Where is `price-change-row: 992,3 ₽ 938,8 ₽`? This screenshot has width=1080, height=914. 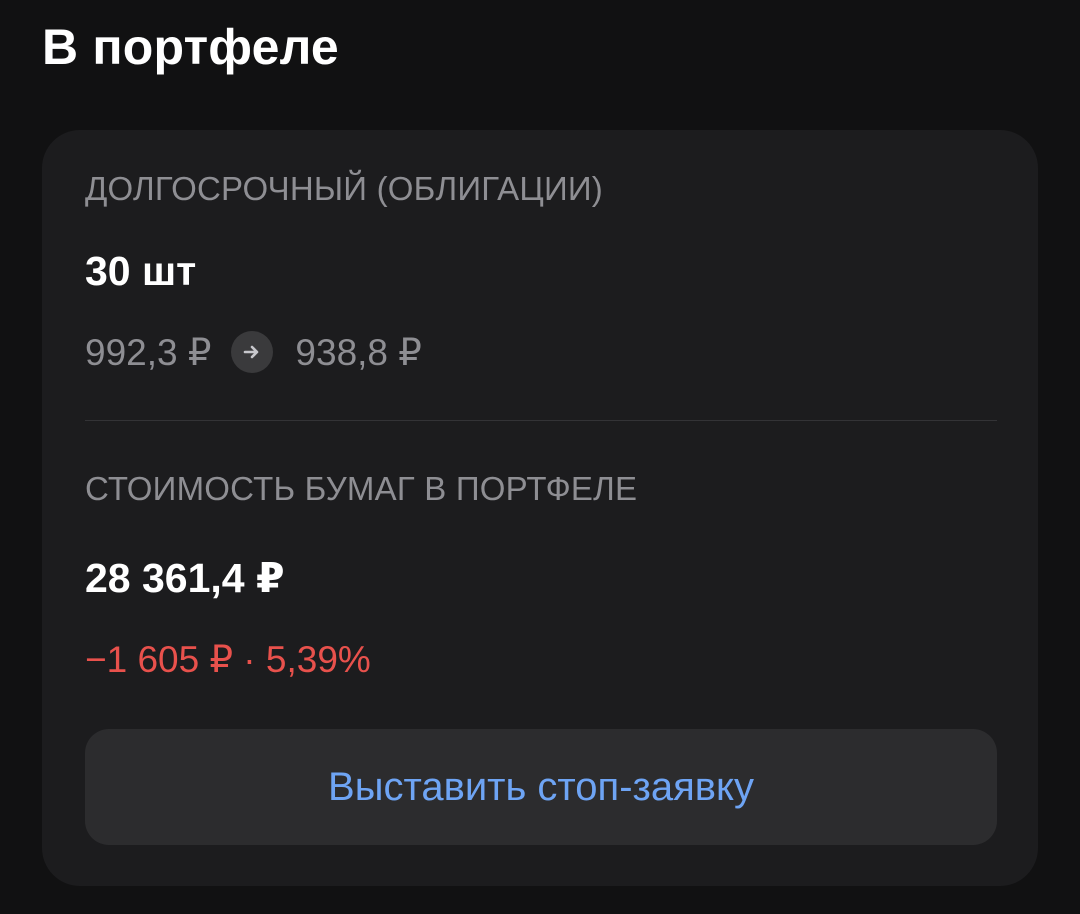
price-change-row: 992,3 ₽ 938,8 ₽ is located at coordinates (253, 352).